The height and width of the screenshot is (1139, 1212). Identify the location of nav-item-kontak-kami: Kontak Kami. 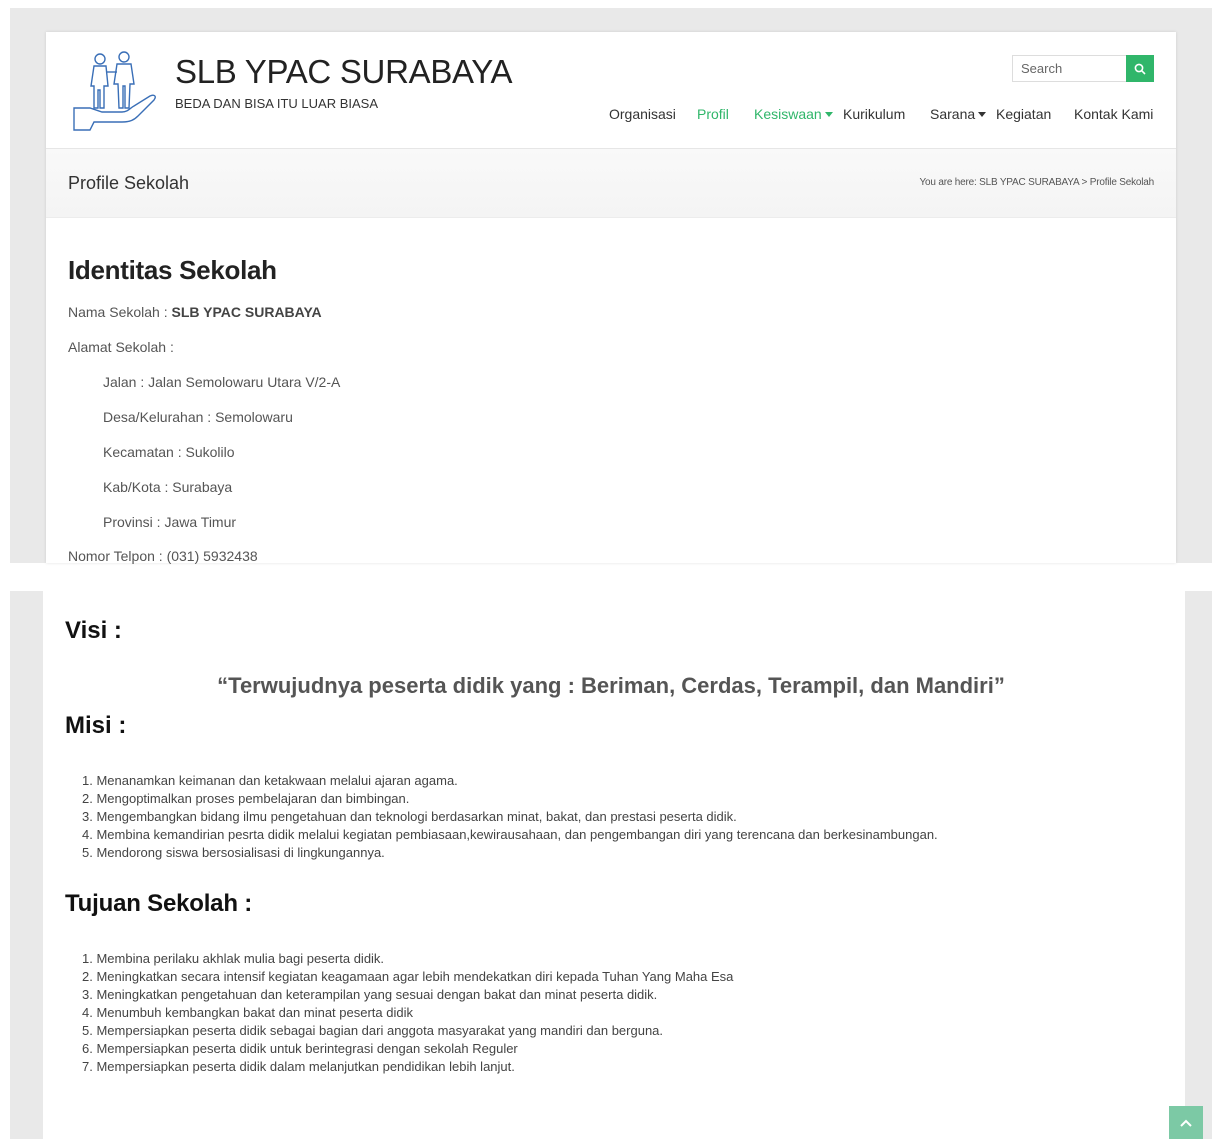
(1113, 114).